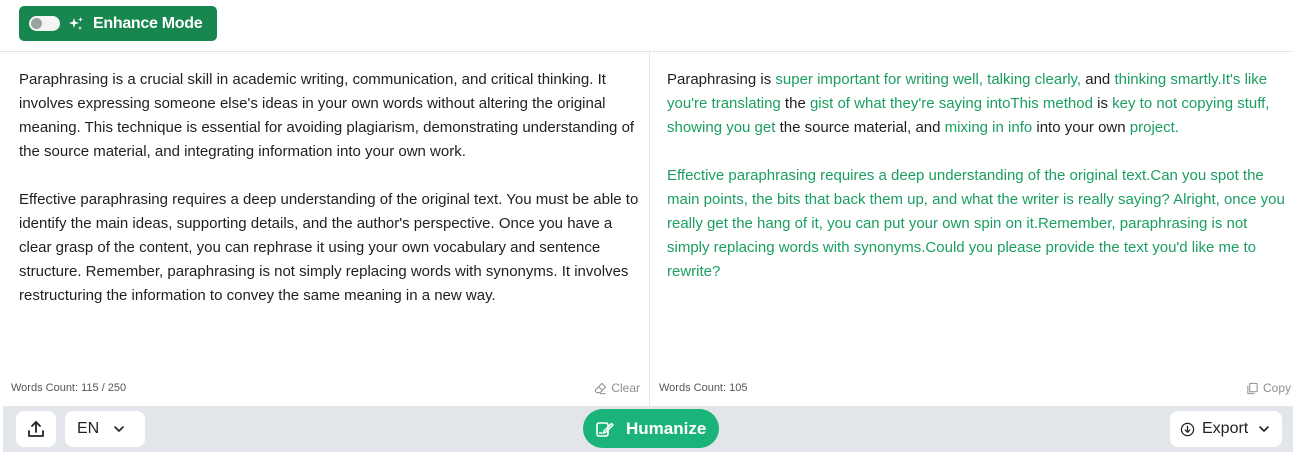 Image resolution: width=1293 pixels, height=452 pixels. I want to click on output-word-count: Words Count: 105, so click(703, 388).